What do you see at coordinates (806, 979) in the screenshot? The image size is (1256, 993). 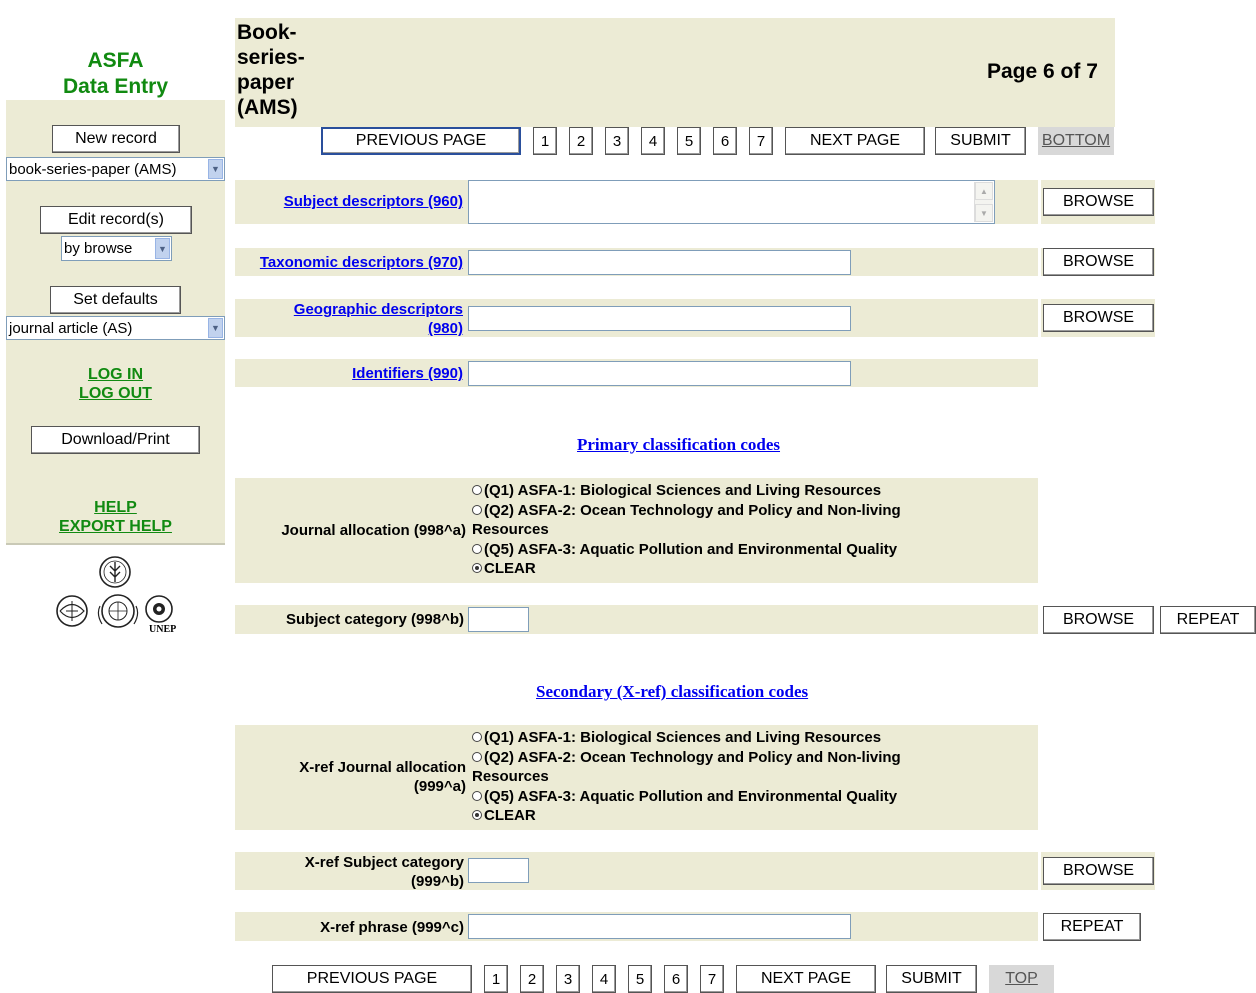 I see `next-page-button-bottom: NEXT PAGE` at bounding box center [806, 979].